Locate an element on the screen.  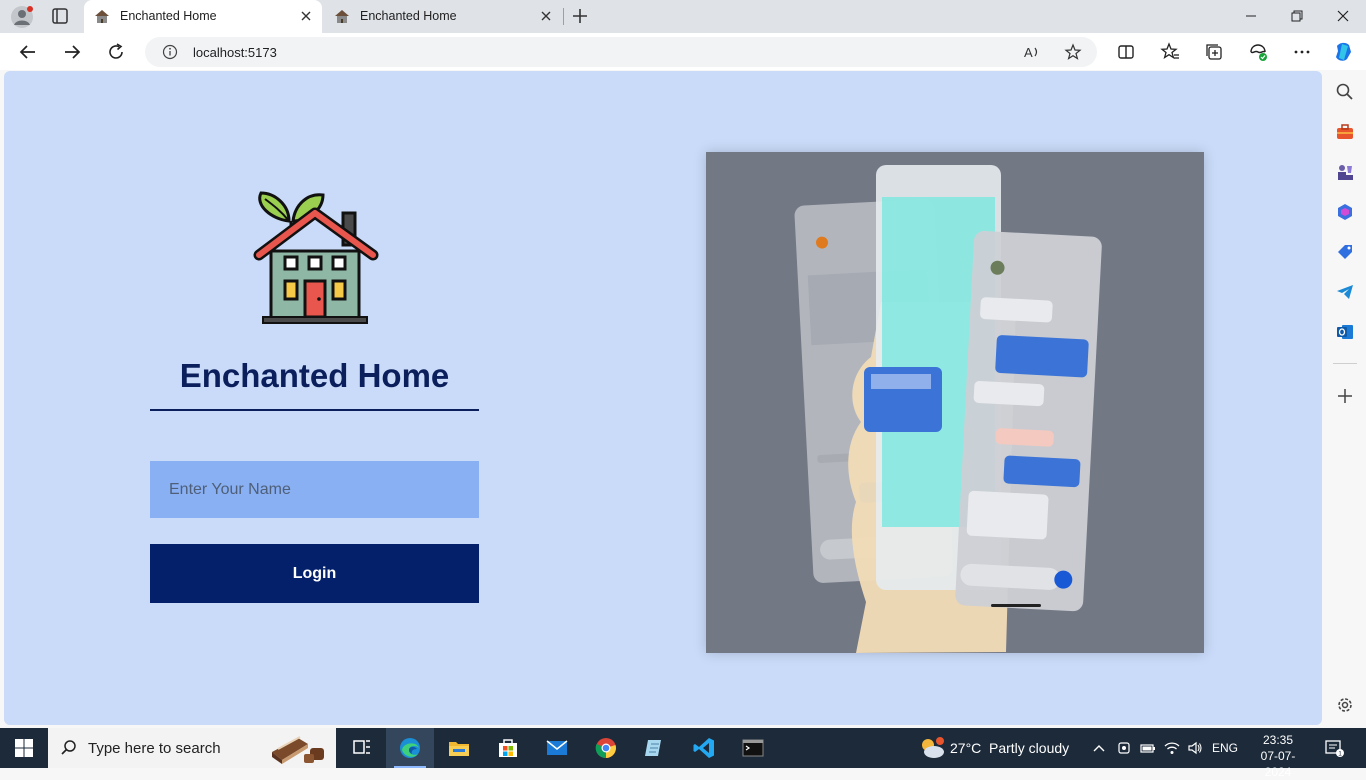
volume-icon is located at coordinates (1195, 748).